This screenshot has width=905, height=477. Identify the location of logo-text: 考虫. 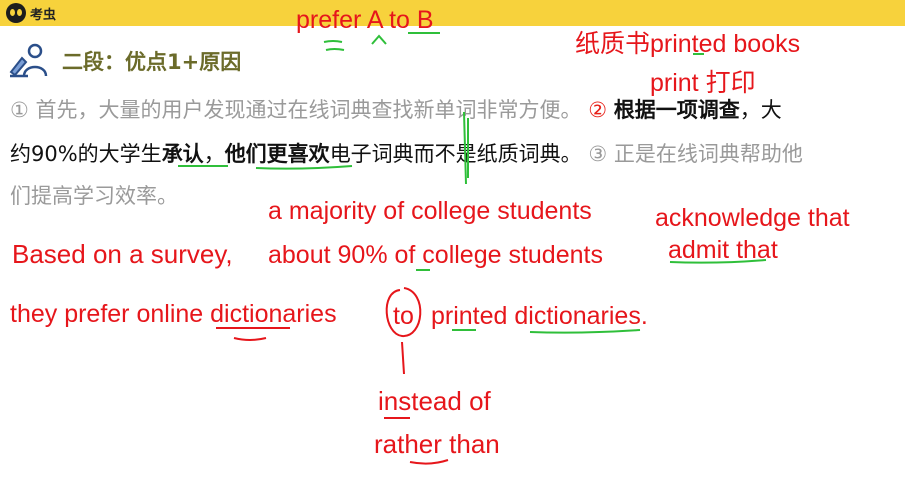
(43, 15).